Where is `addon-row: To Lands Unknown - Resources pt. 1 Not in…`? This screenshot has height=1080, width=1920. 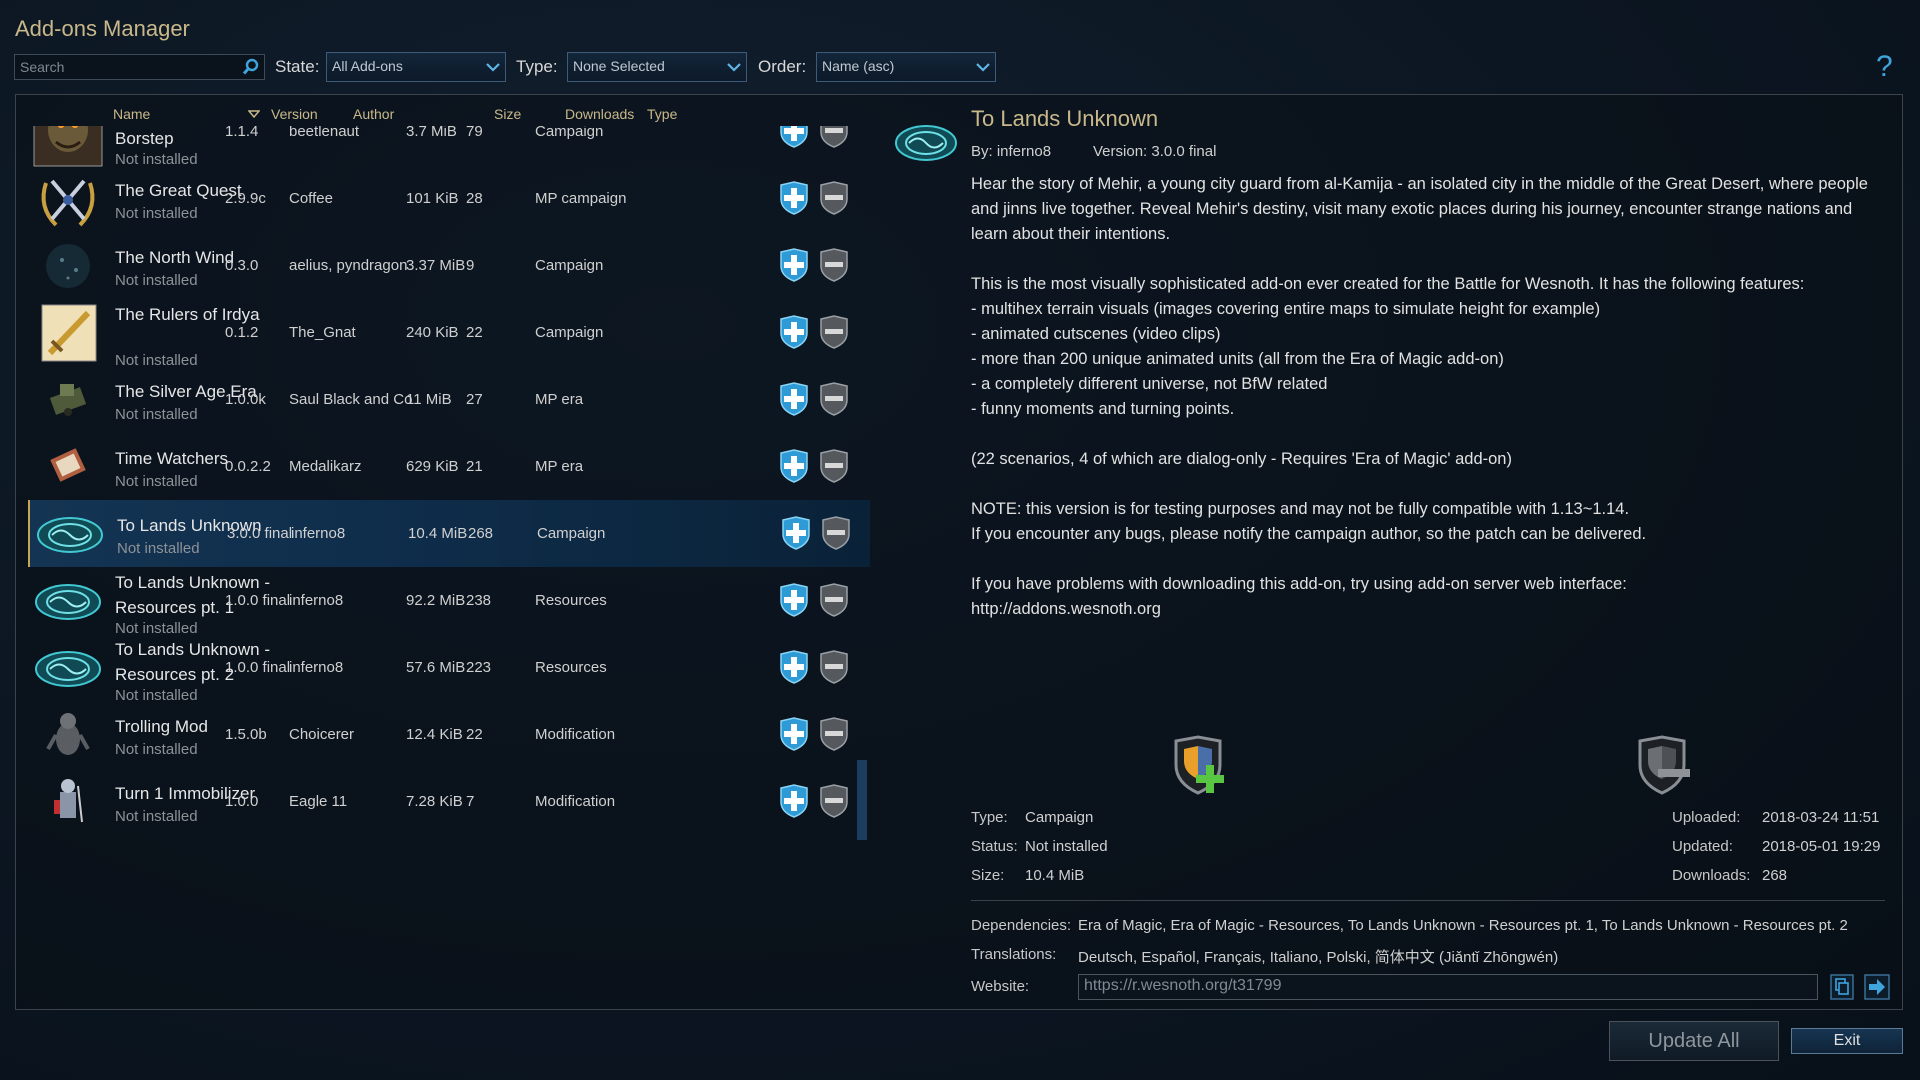
addon-row: To Lands Unknown - Resources pt. 1 Not in… is located at coordinates (449, 602).